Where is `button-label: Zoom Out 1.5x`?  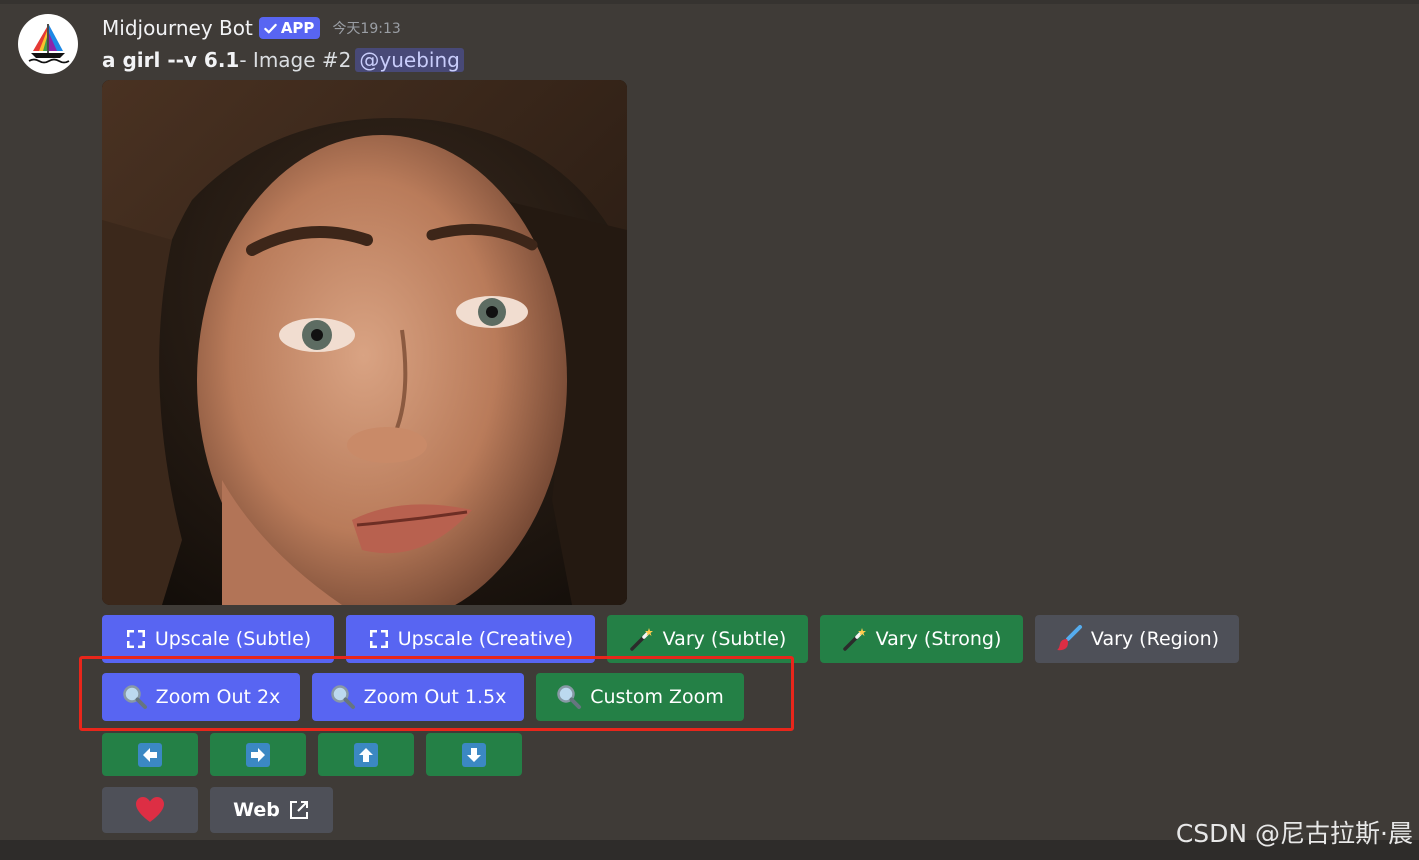 button-label: Zoom Out 1.5x is located at coordinates (435, 697).